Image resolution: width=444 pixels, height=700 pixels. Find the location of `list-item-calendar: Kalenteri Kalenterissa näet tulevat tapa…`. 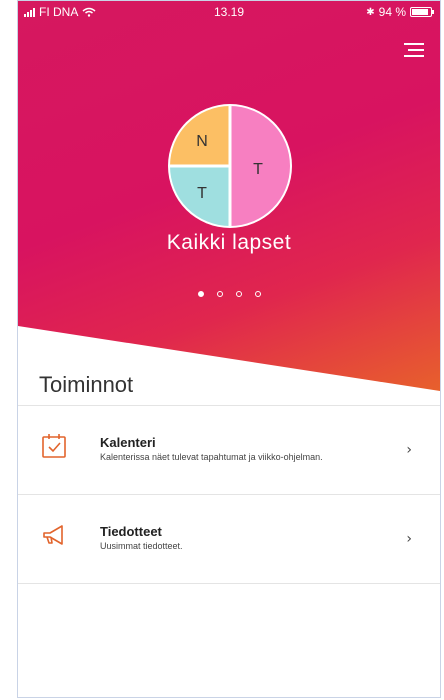

list-item-calendar: Kalenteri Kalenterissa näet tulevat tapa… is located at coordinates (229, 450).